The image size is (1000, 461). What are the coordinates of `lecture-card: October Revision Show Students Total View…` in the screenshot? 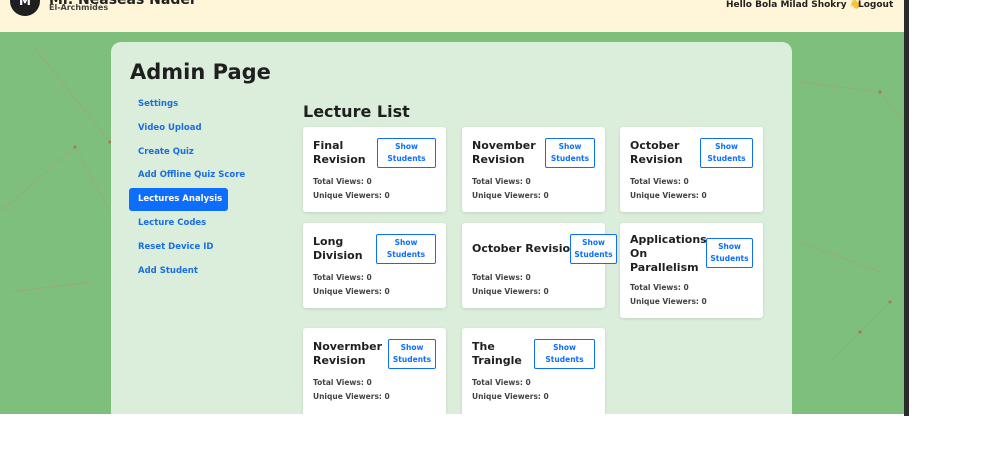 It's located at (539, 265).